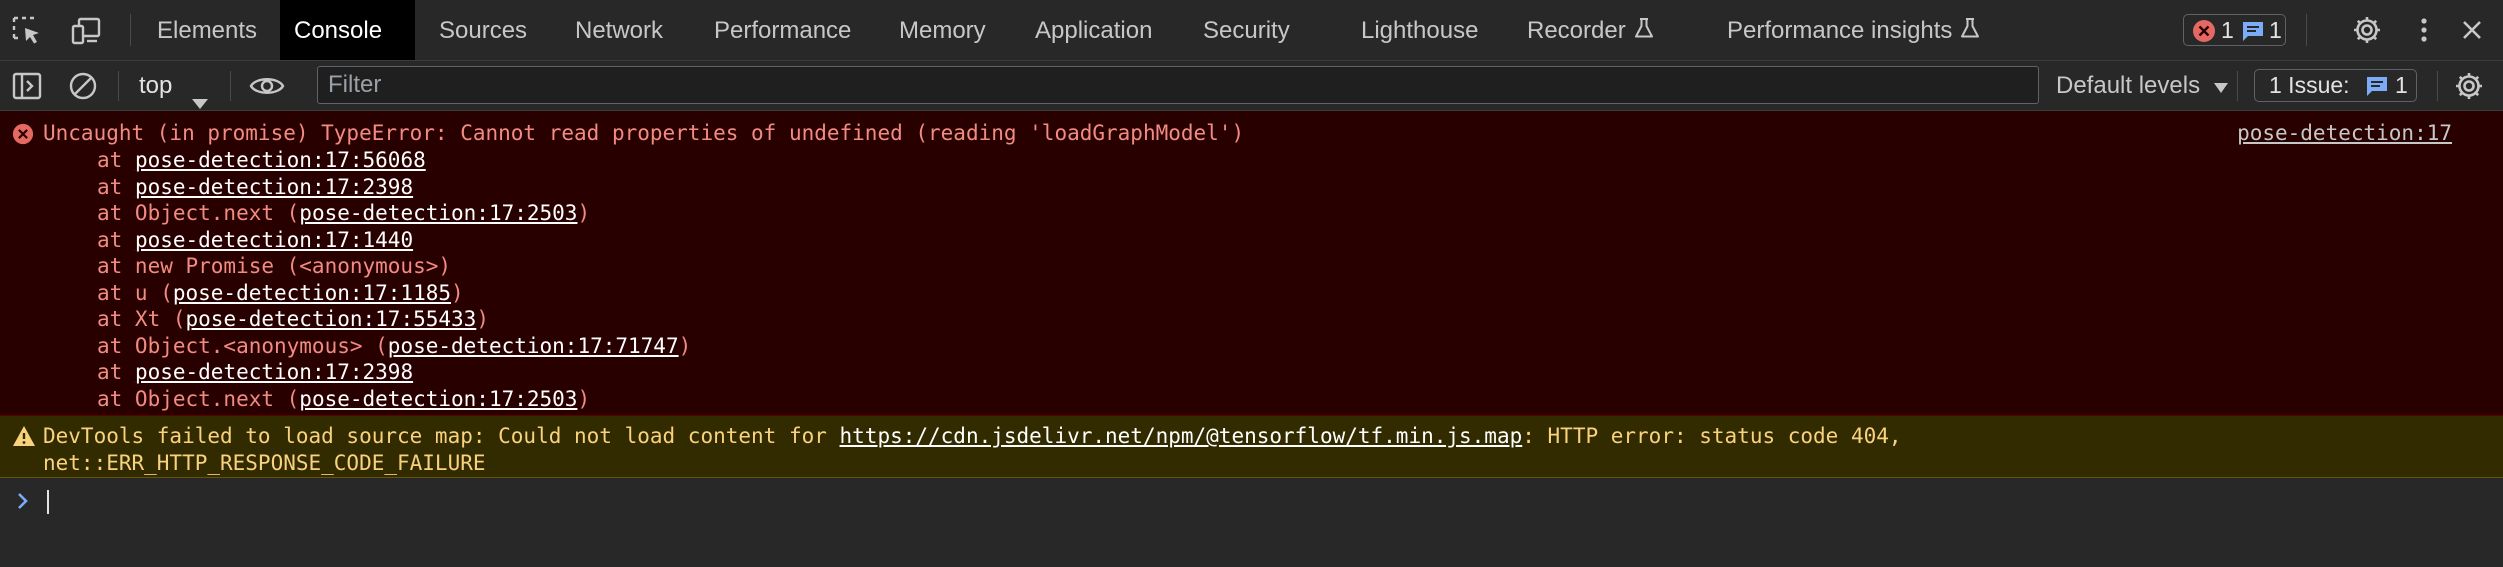 This screenshot has height=567, width=2503. What do you see at coordinates (2309, 85) in the screenshot?
I see `issues-label: 1 Issue:` at bounding box center [2309, 85].